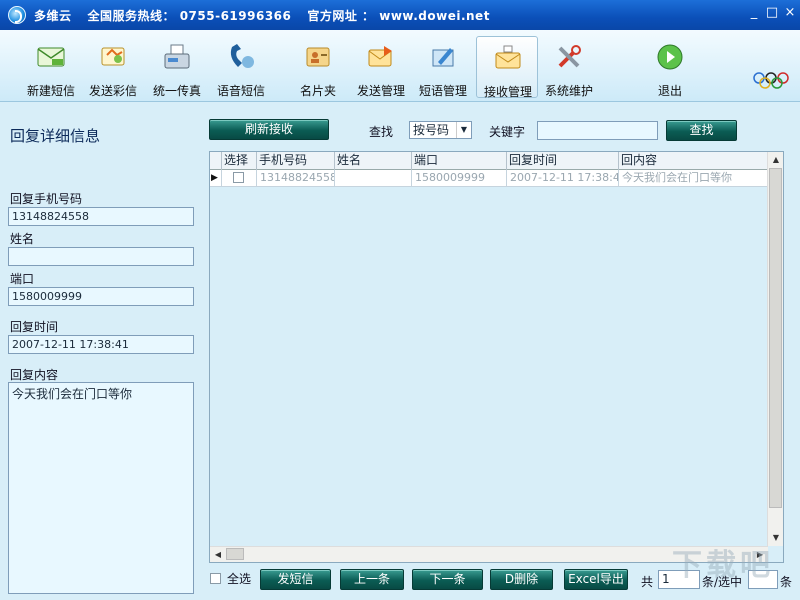 This screenshot has height=600, width=800. What do you see at coordinates (101, 296) in the screenshot?
I see `port-field: 1580009999` at bounding box center [101, 296].